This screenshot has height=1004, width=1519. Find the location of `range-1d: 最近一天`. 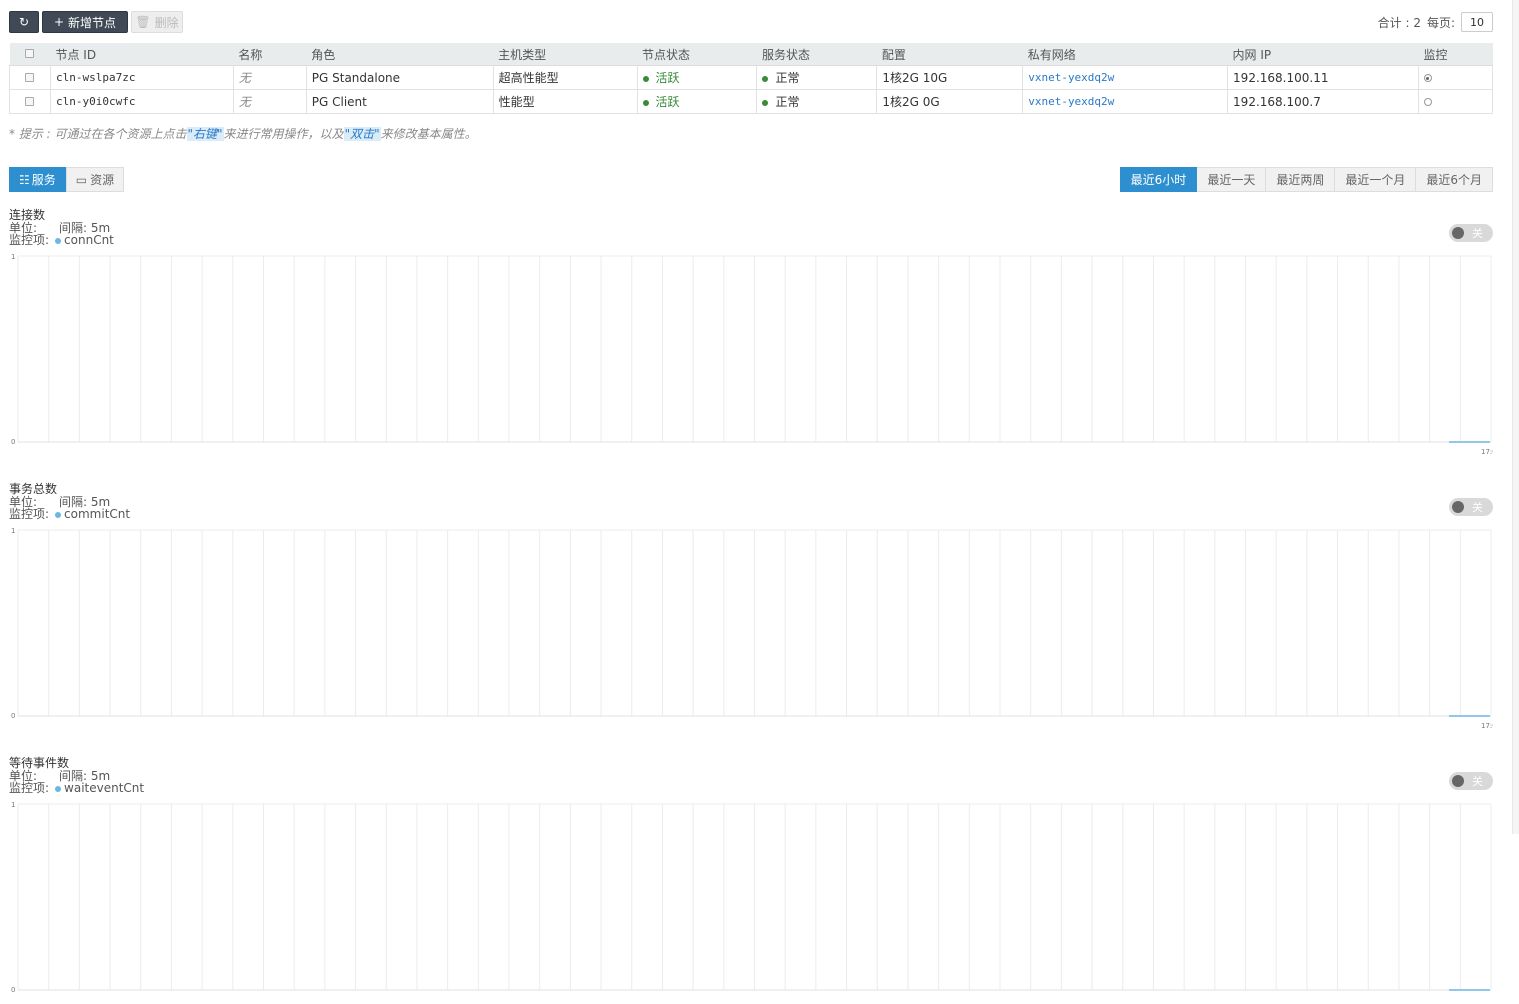

range-1d: 最近一天 is located at coordinates (1232, 179).